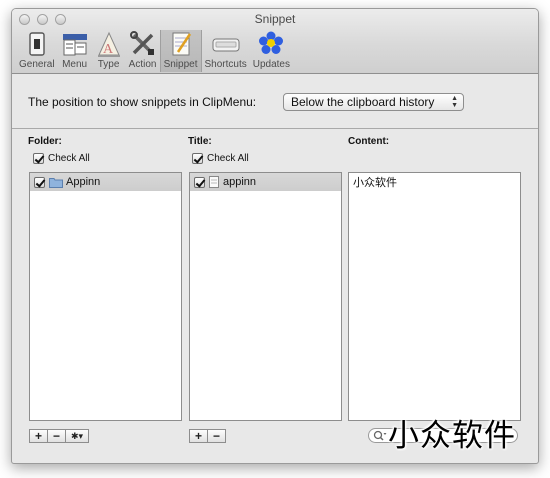  Describe the element at coordinates (271, 64) in the screenshot. I see `tab-updates-label: Updates` at that location.